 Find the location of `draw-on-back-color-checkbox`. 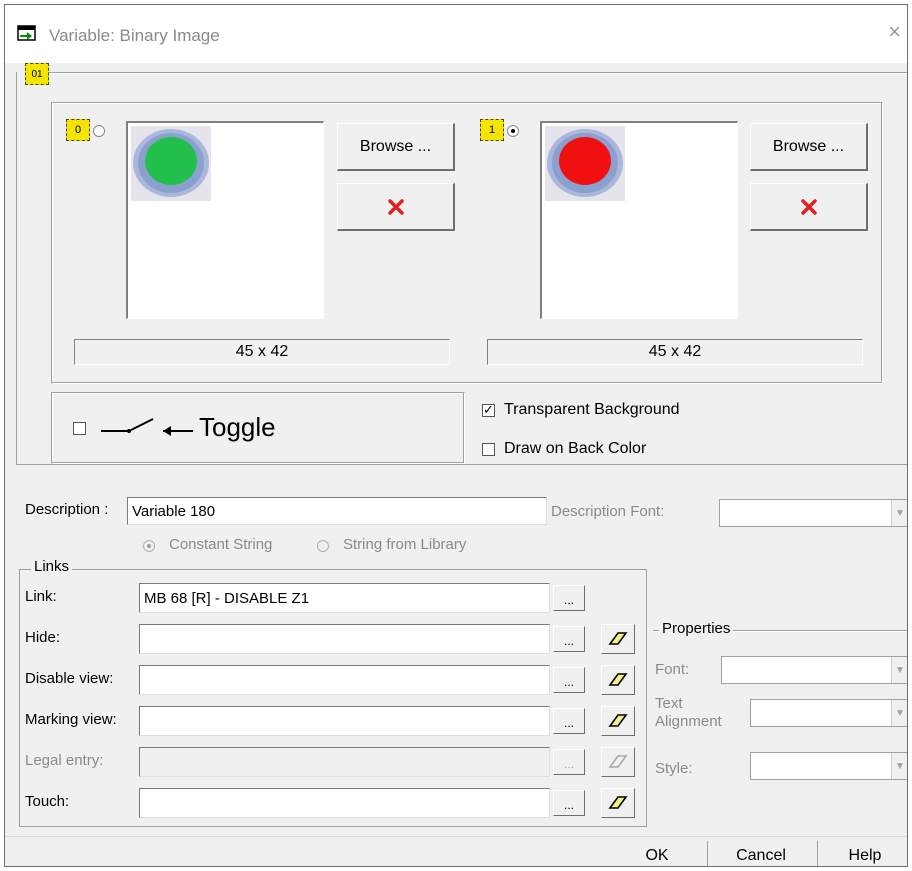

draw-on-back-color-checkbox is located at coordinates (488, 449).